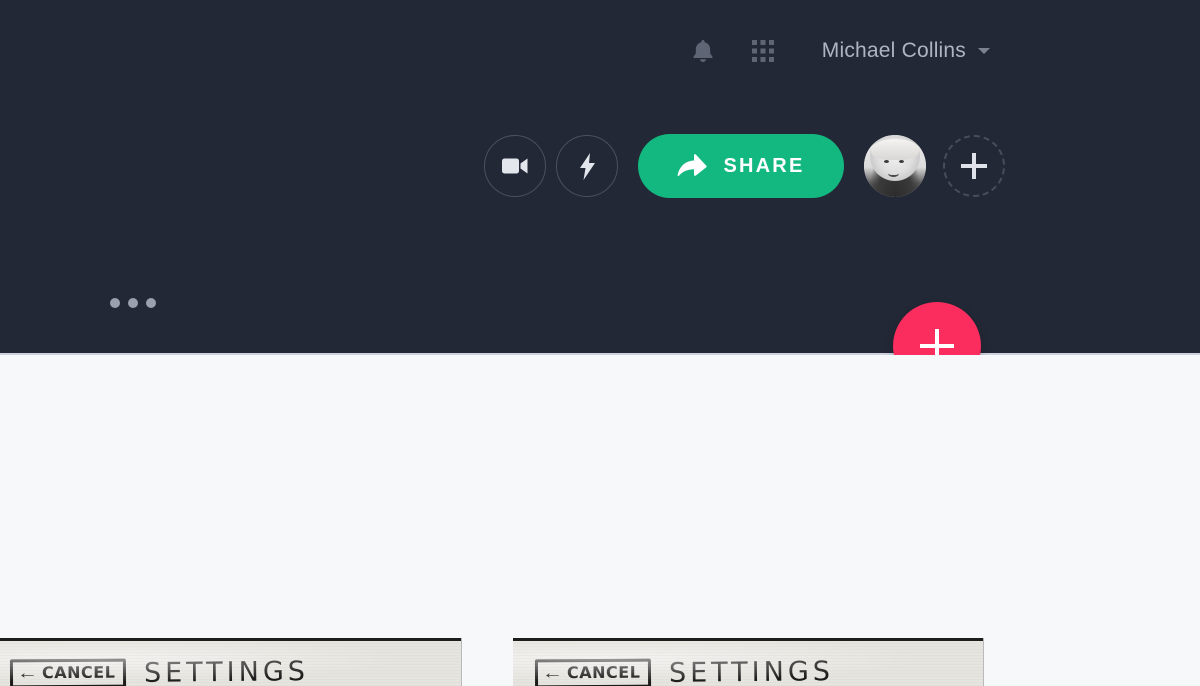 The image size is (1200, 686). I want to click on quick-action-button, so click(587, 166).